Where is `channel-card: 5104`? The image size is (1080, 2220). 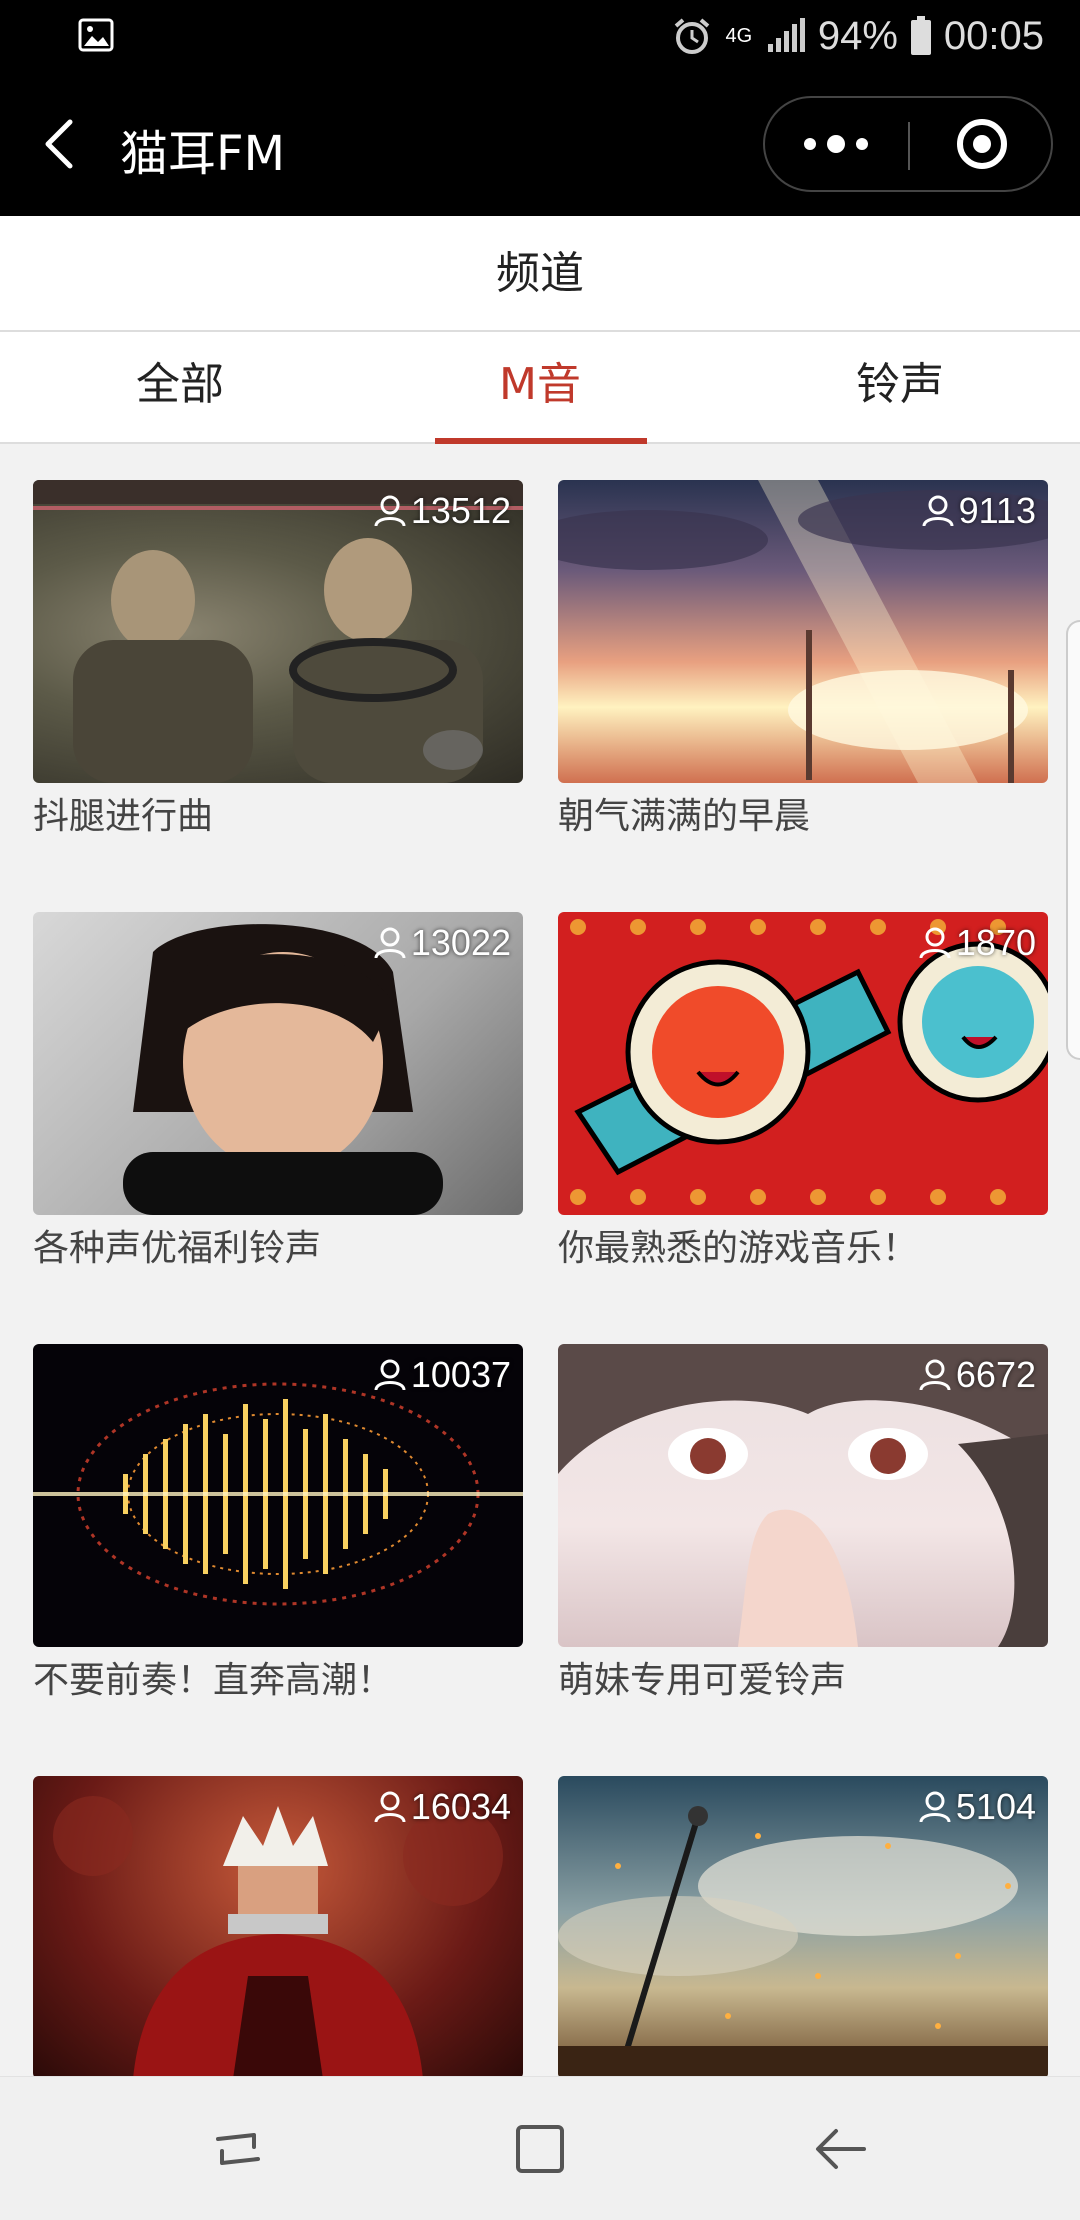 channel-card: 5104 is located at coordinates (803, 1926).